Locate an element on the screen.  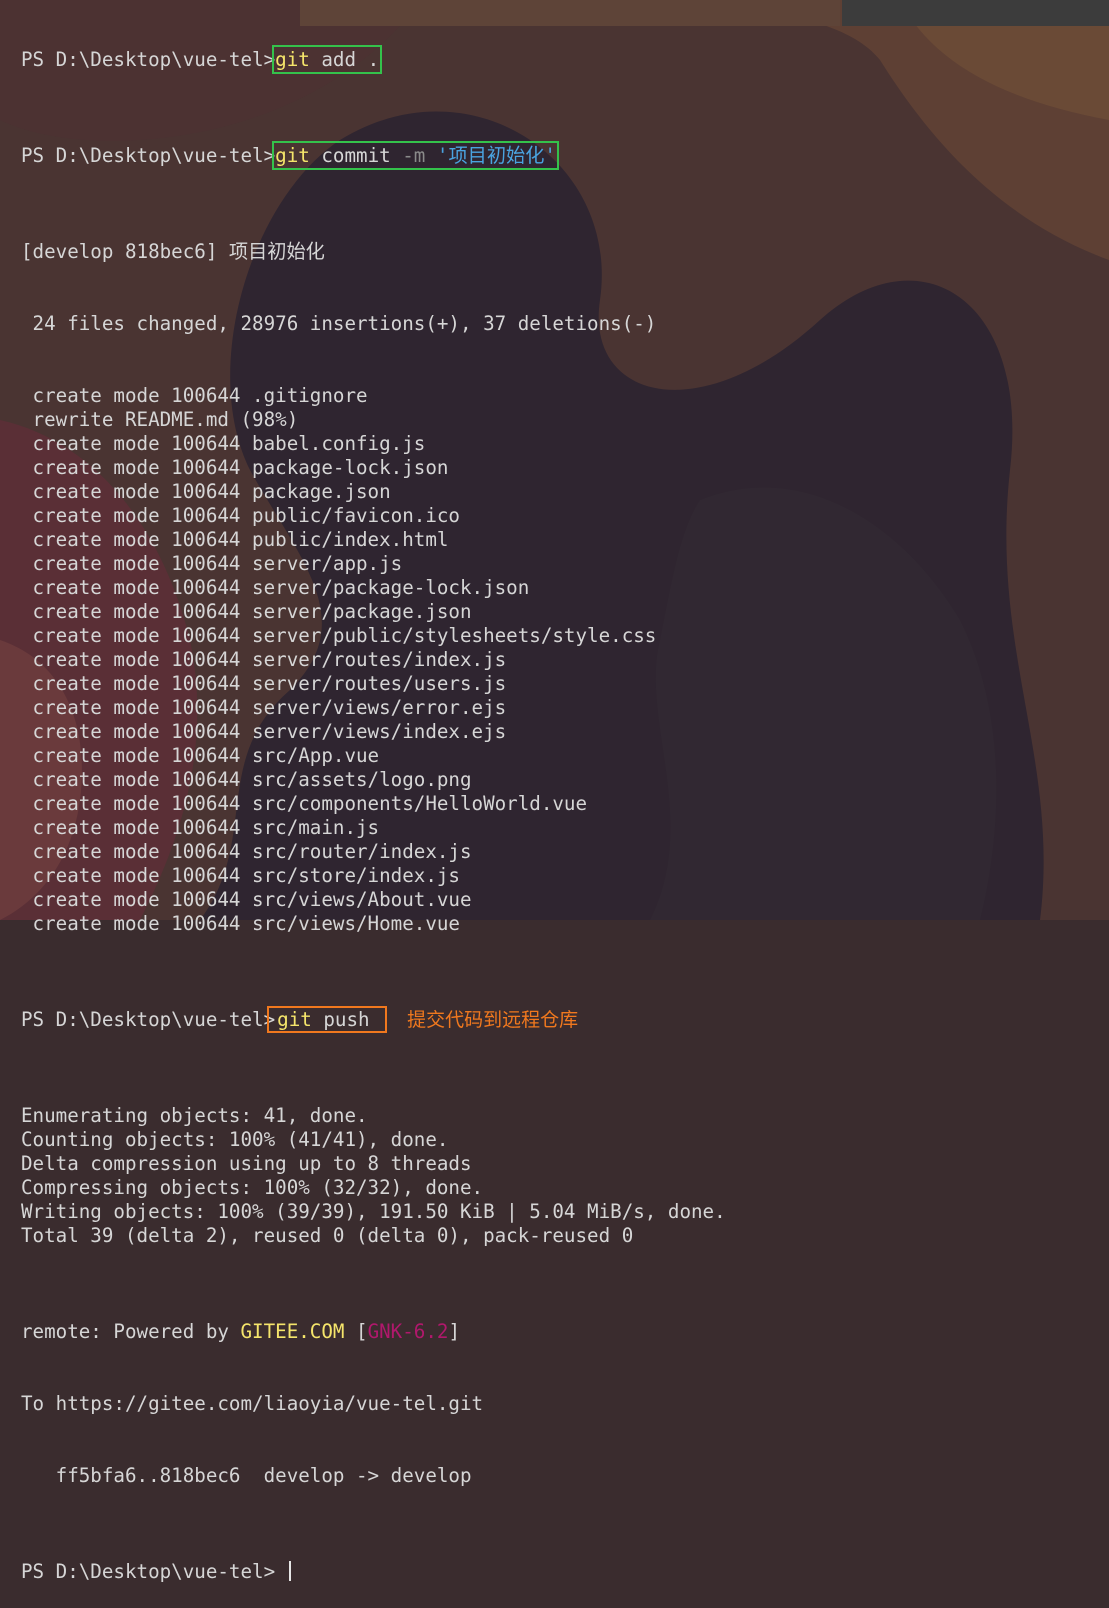
commit-file-line: rewrite README.md (98%) is located at coordinates (160, 419).